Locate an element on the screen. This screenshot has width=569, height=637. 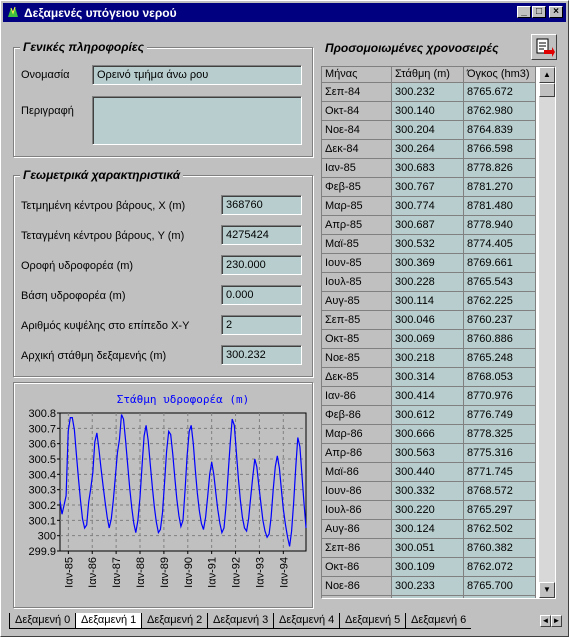
row-level-cell: 300.233 is located at coordinates (428, 586).